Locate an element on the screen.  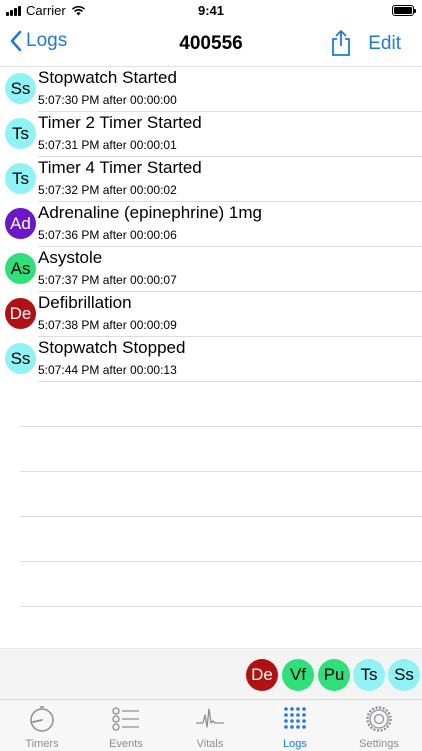
log-timestamp: 5:07:44 PM after 00:00:13 is located at coordinates (107, 370).